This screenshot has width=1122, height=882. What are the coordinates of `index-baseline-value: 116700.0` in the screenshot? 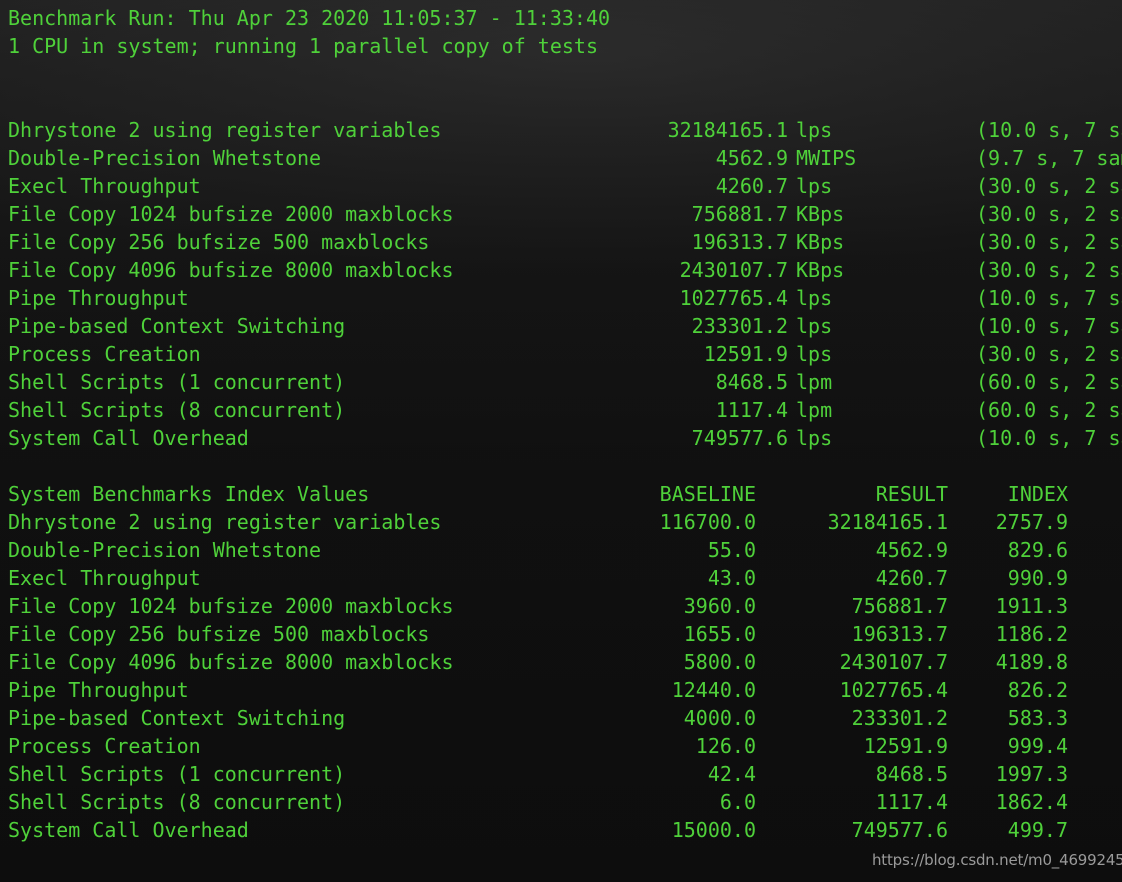 It's located at (707, 522).